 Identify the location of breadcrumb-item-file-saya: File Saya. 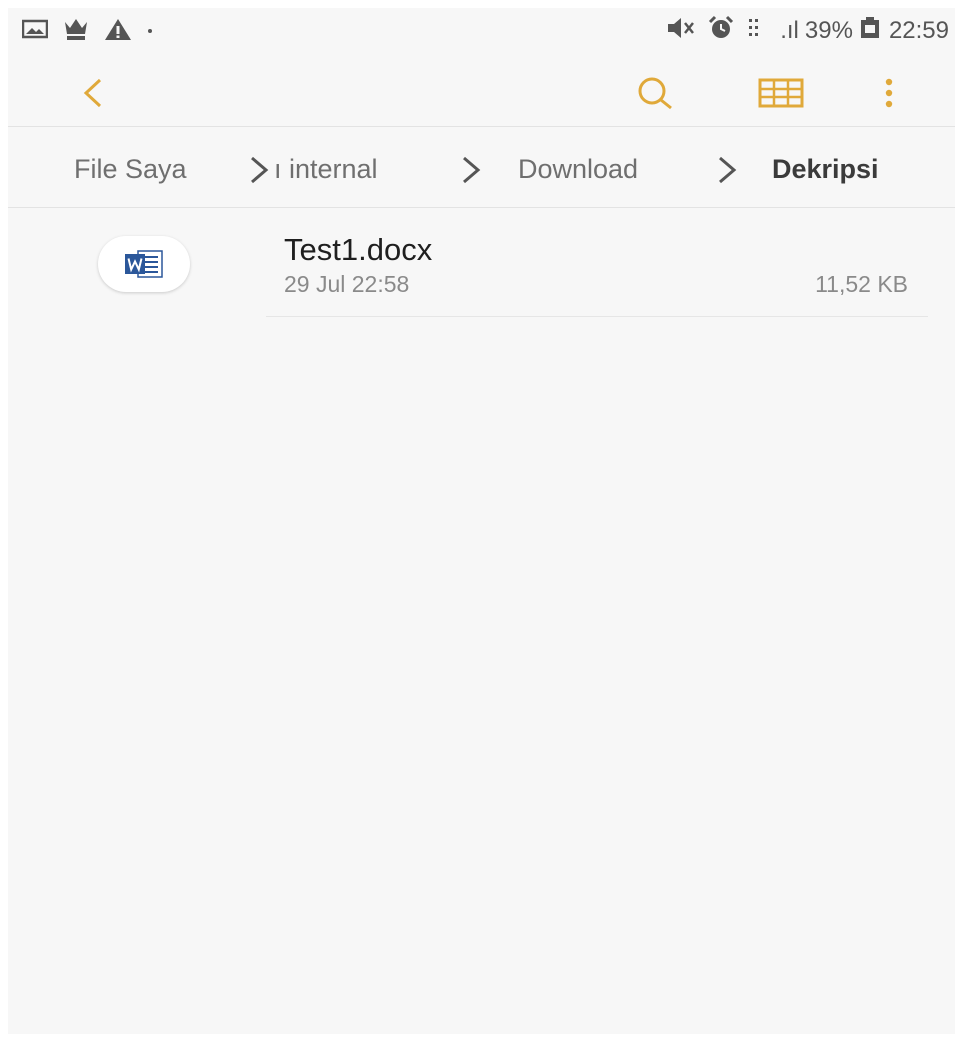
(130, 169).